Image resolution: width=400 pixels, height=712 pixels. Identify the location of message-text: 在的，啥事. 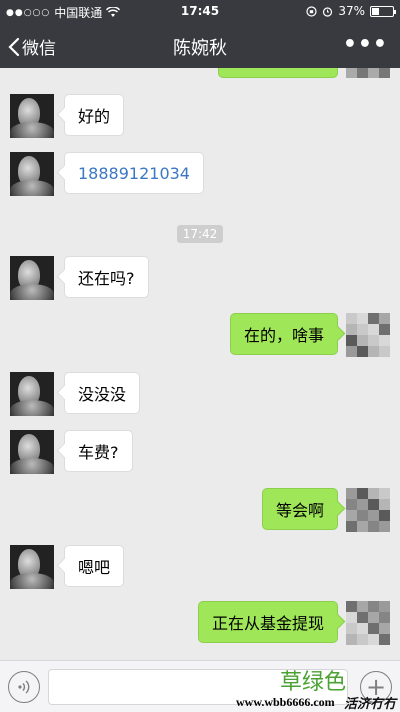
(283, 335).